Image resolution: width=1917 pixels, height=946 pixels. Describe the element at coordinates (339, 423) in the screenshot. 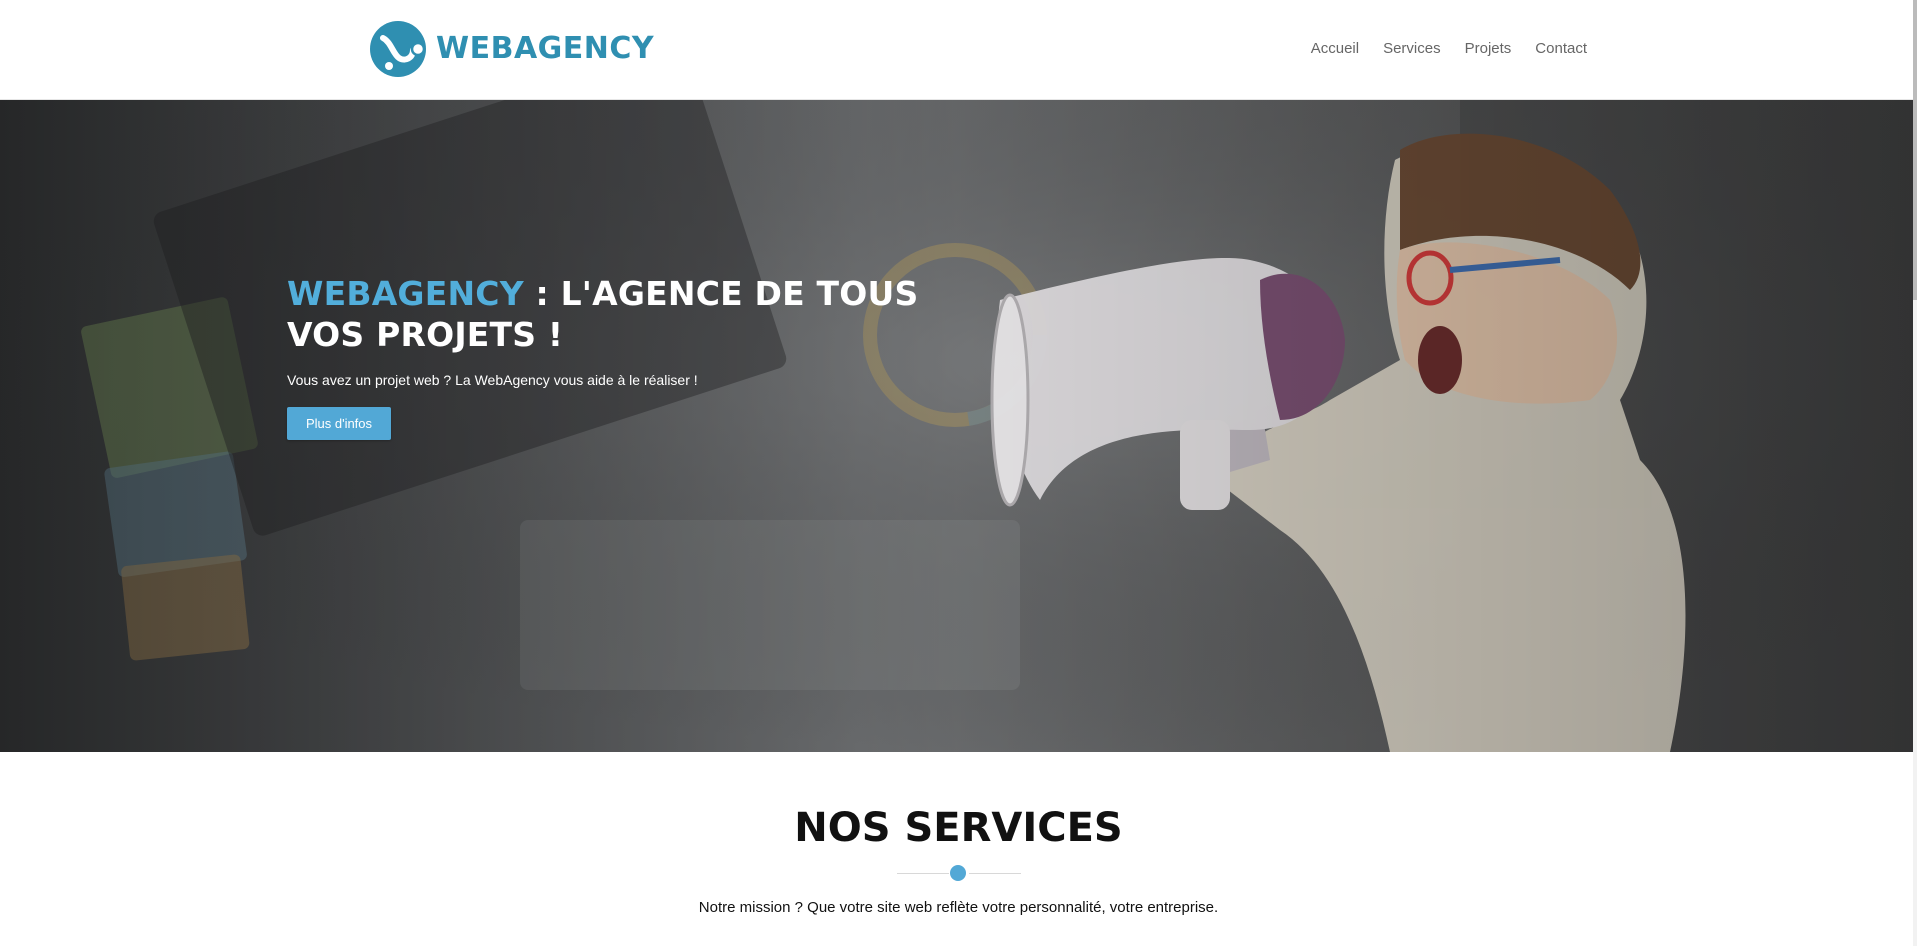

I see `more-info-button: Plus d'infos` at that location.